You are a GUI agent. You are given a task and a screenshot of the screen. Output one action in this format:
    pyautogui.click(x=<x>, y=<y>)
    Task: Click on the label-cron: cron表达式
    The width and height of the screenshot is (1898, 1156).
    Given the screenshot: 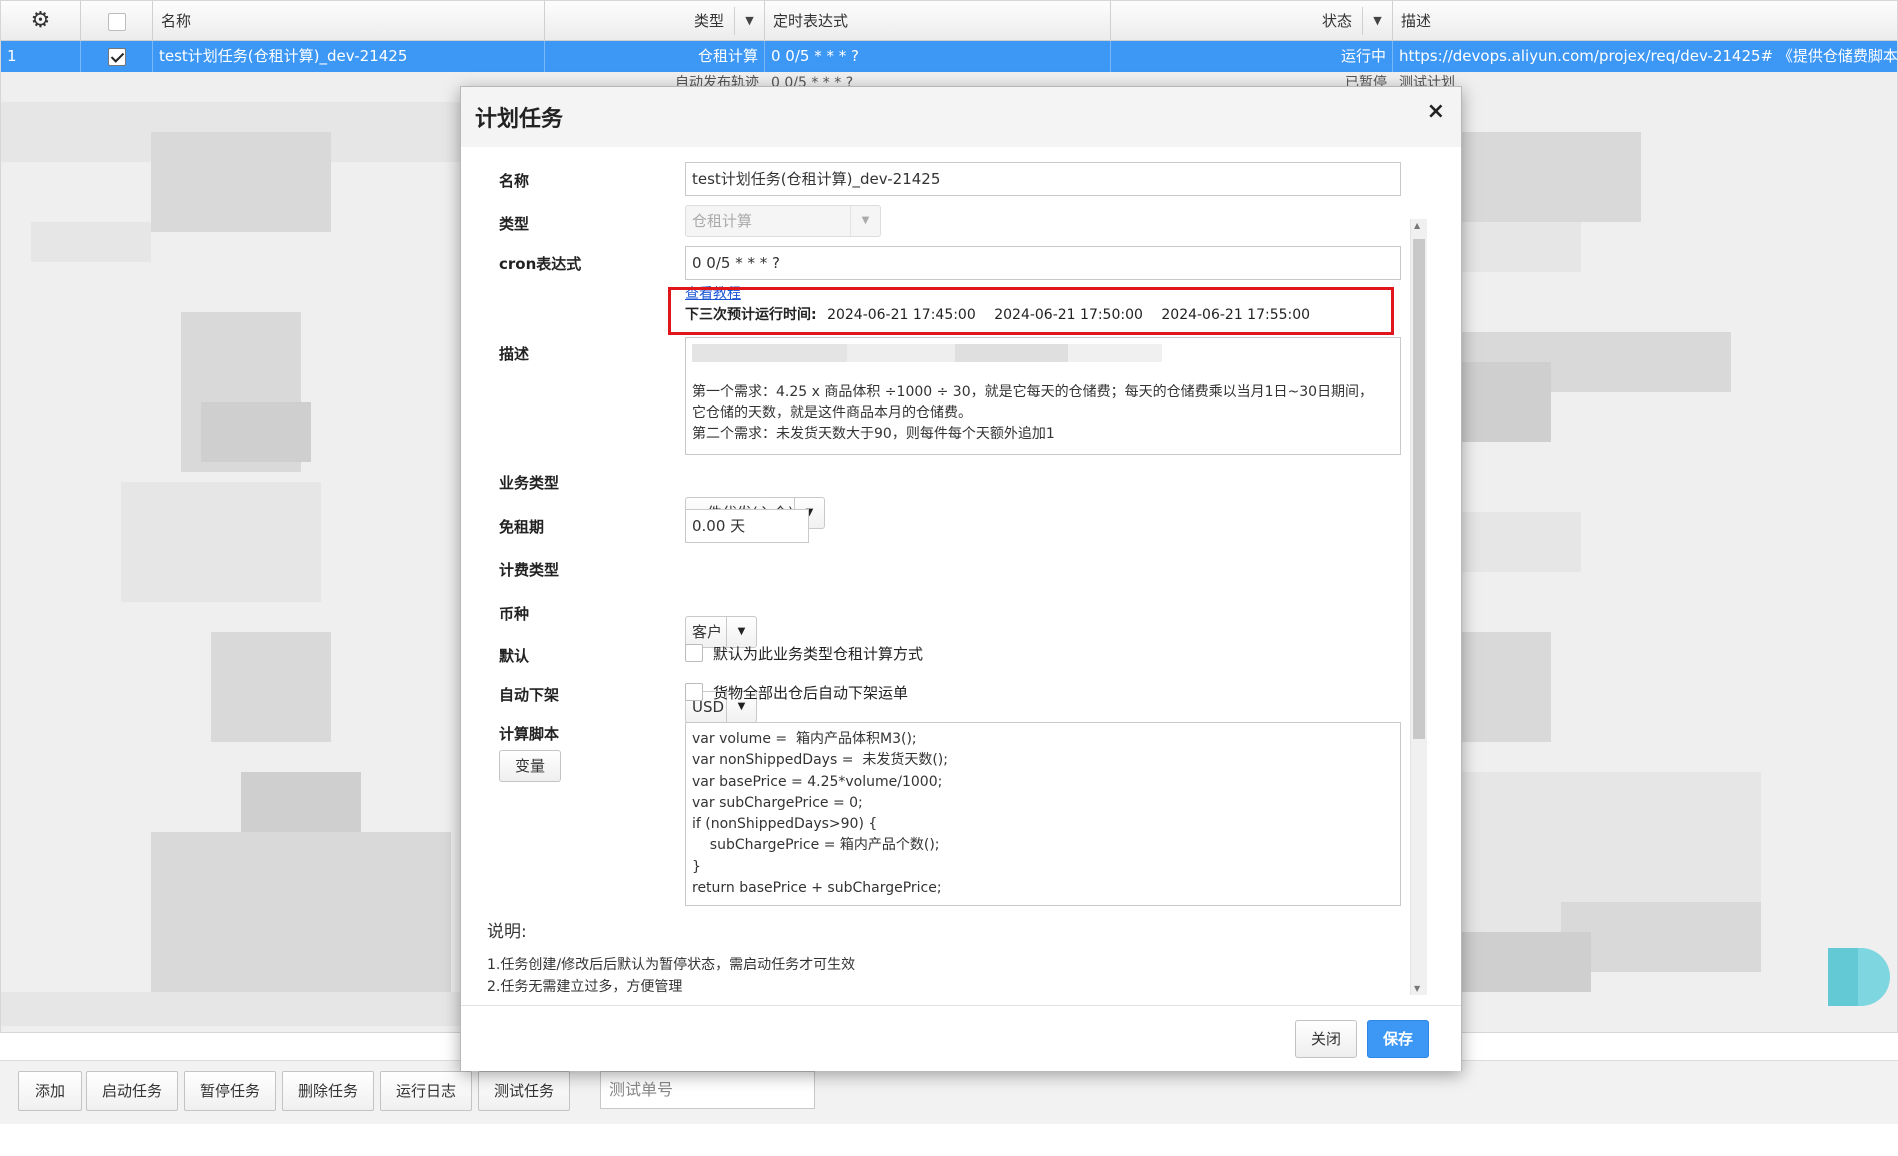 What is the action you would take?
    pyautogui.click(x=540, y=264)
    